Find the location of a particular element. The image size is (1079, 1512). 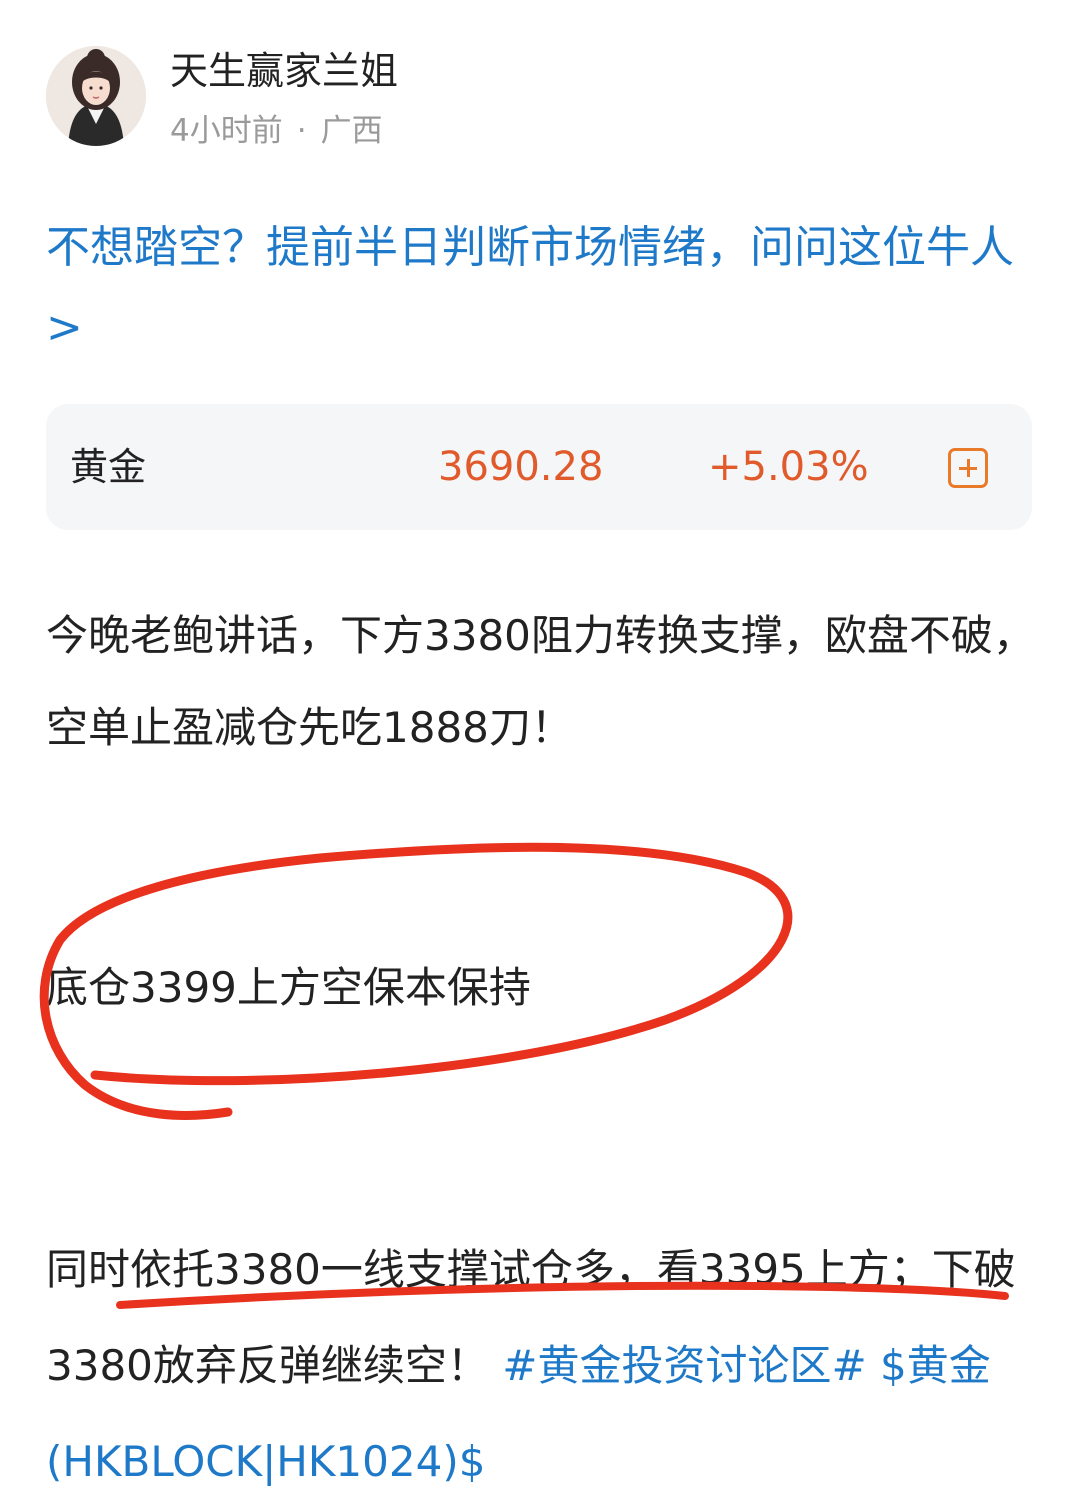

hashtag-link: #黄金投资讨论区# is located at coordinates (684, 1365).